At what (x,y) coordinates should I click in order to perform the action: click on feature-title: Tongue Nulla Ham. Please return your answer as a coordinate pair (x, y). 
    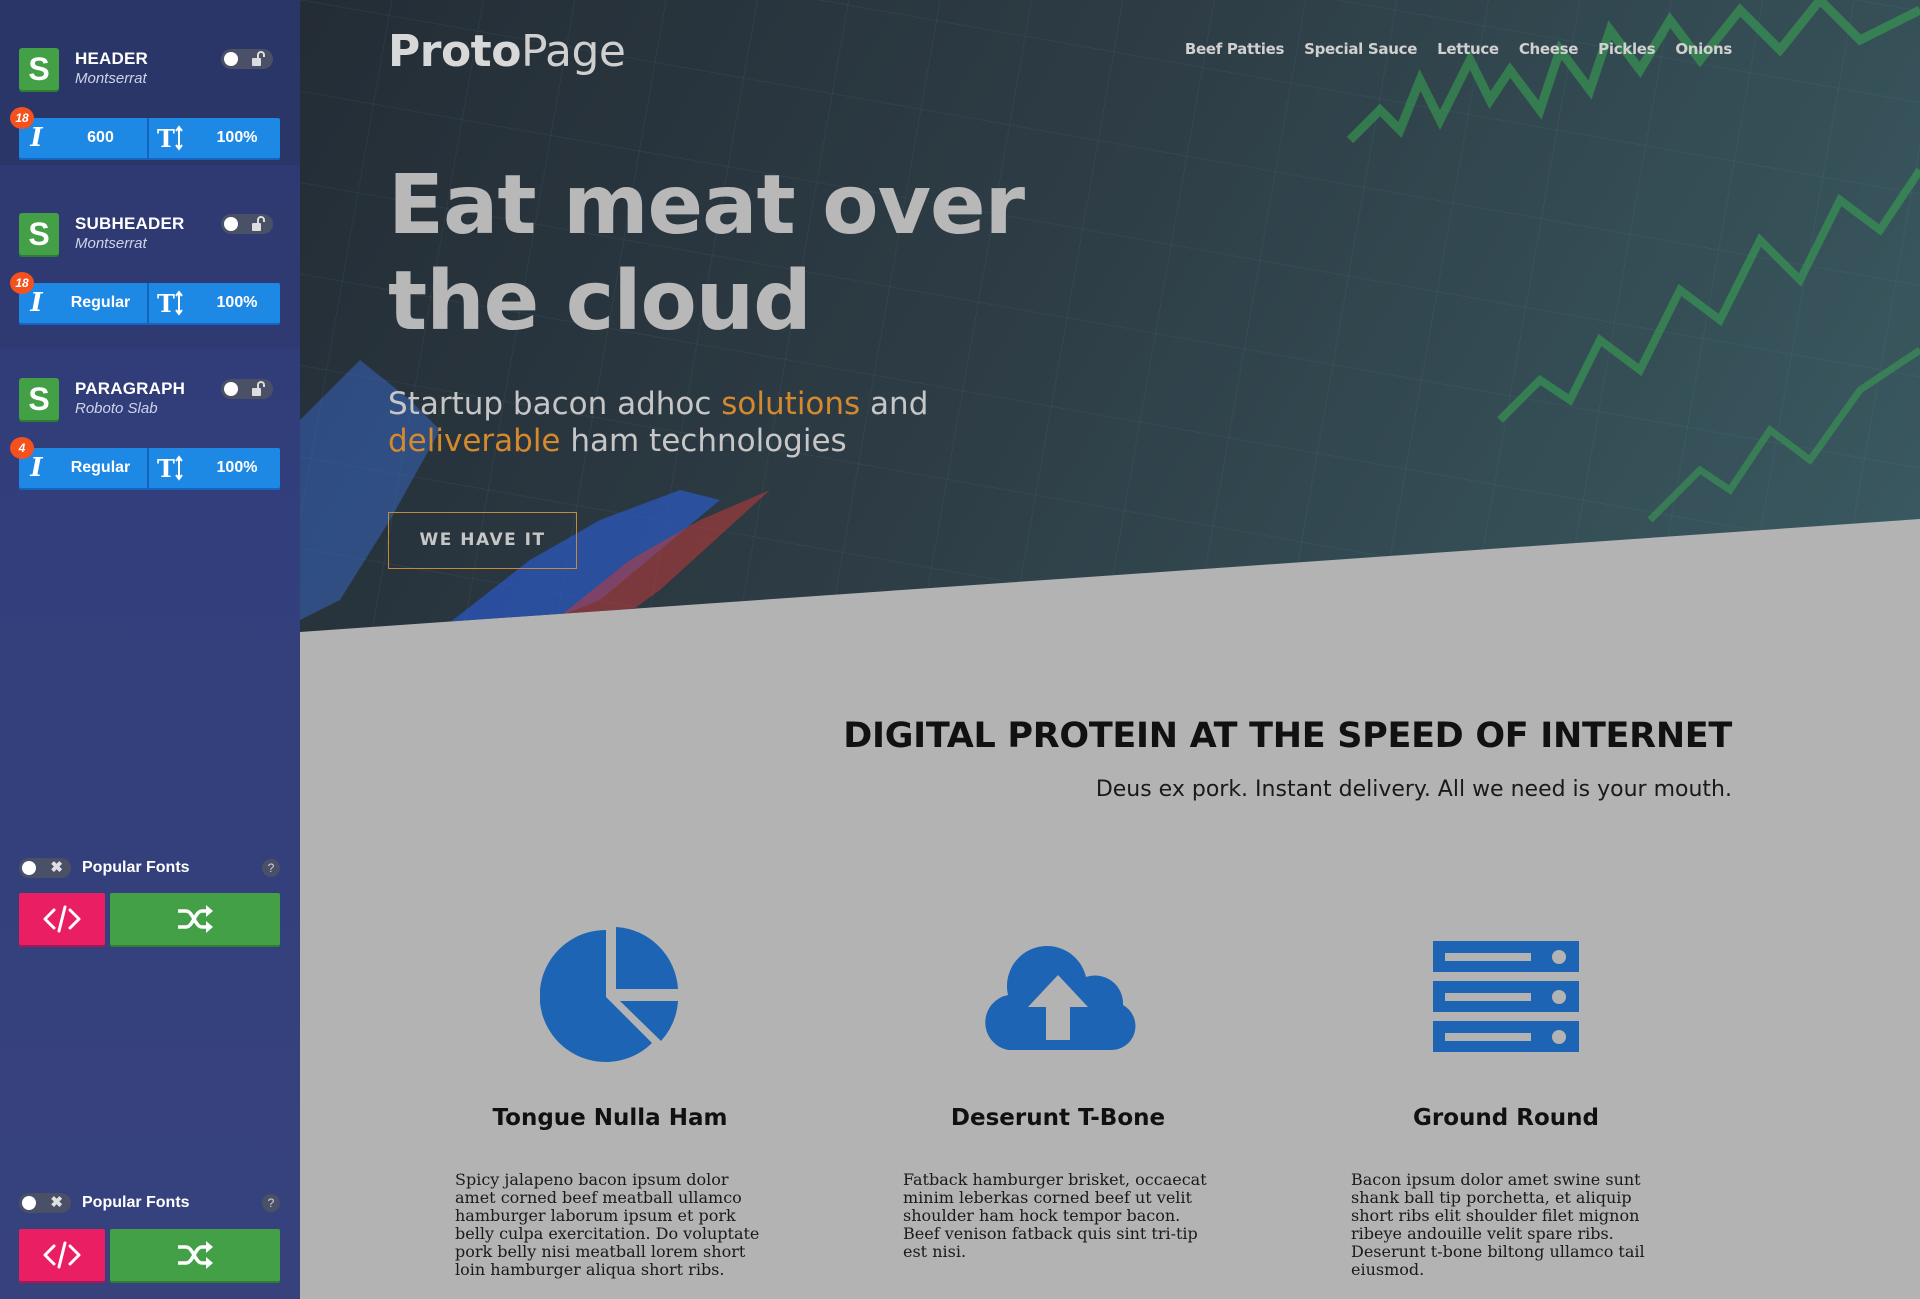
    Looking at the image, I should click on (610, 1118).